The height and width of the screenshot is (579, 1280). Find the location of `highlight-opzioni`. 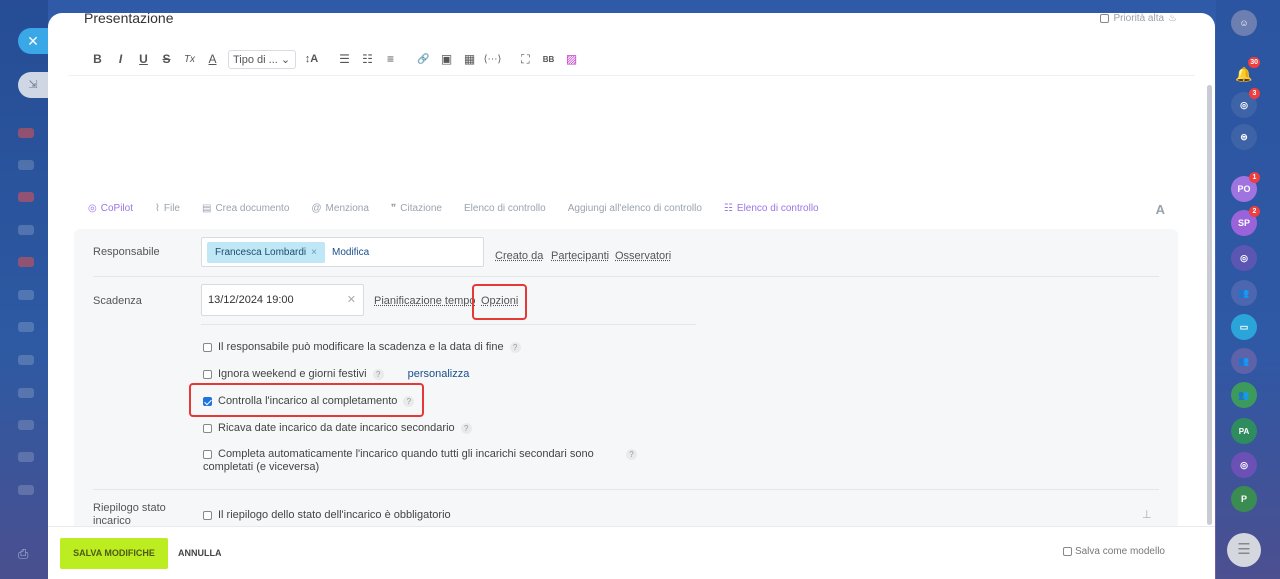

highlight-opzioni is located at coordinates (499, 302).